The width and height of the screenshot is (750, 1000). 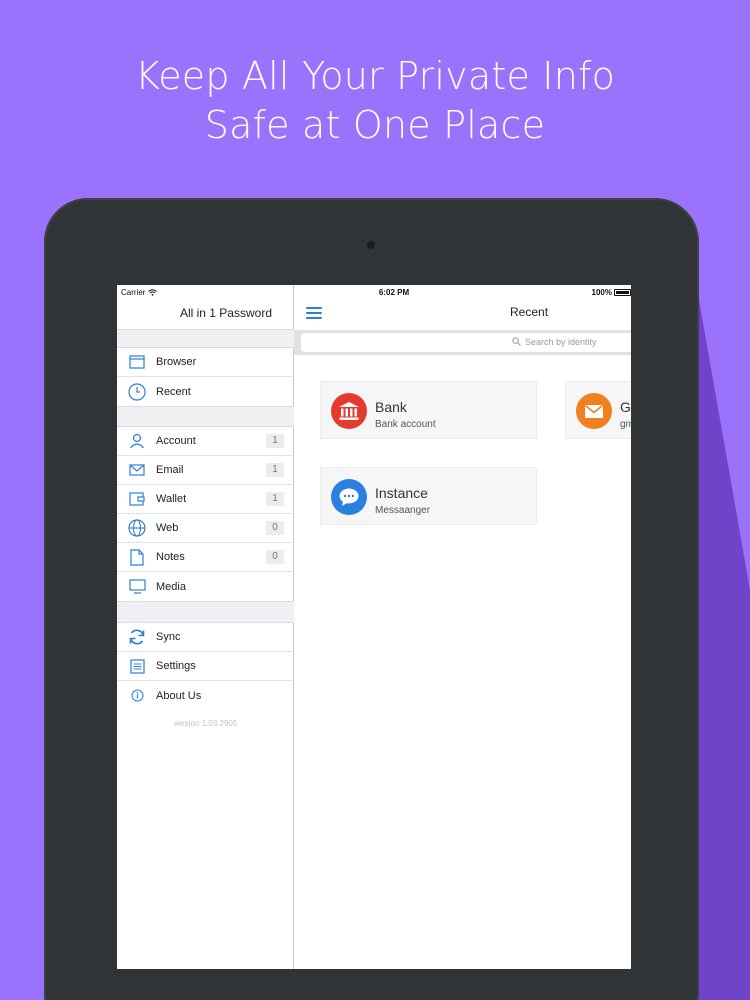 What do you see at coordinates (371, 245) in the screenshot?
I see `front-camera` at bounding box center [371, 245].